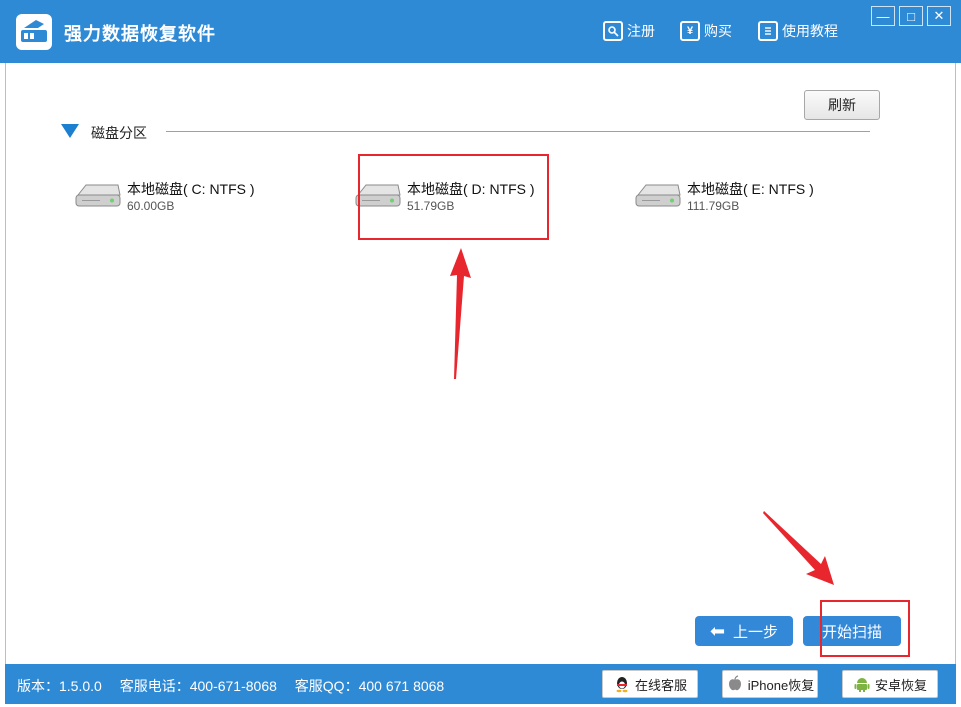 The image size is (961, 707). What do you see at coordinates (622, 685) in the screenshot?
I see `qq-penguin-icon` at bounding box center [622, 685].